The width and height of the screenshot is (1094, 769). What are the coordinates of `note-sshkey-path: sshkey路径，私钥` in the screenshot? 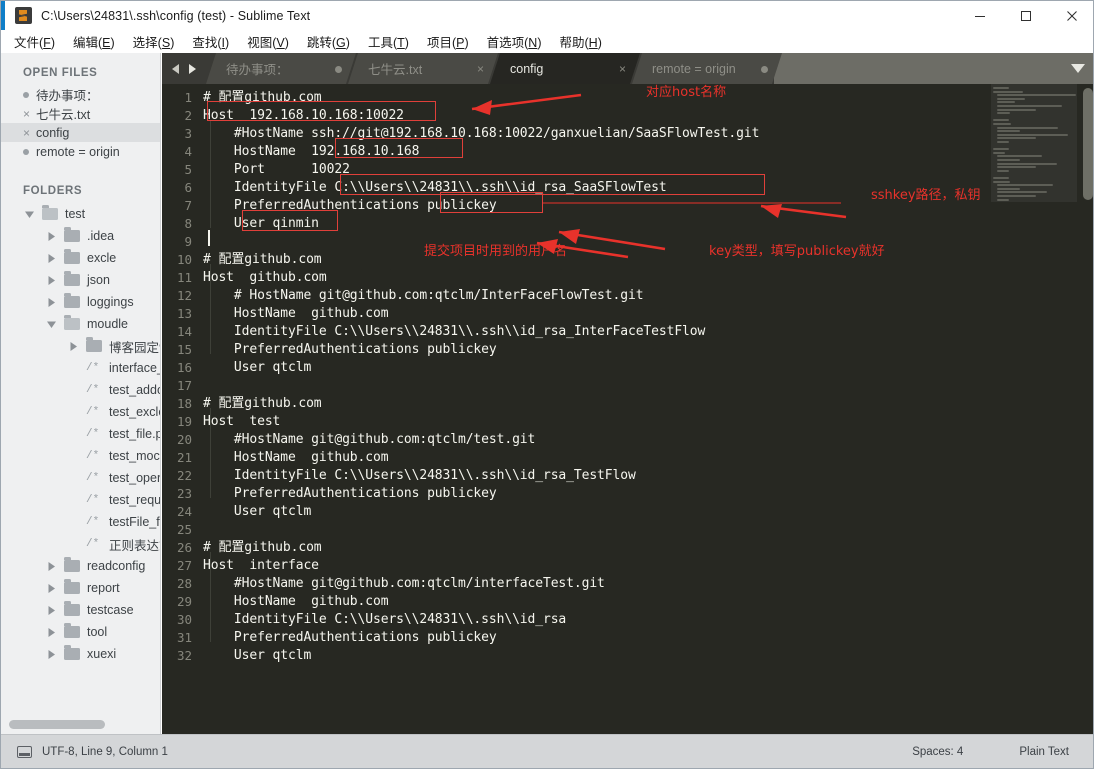 It's located at (926, 195).